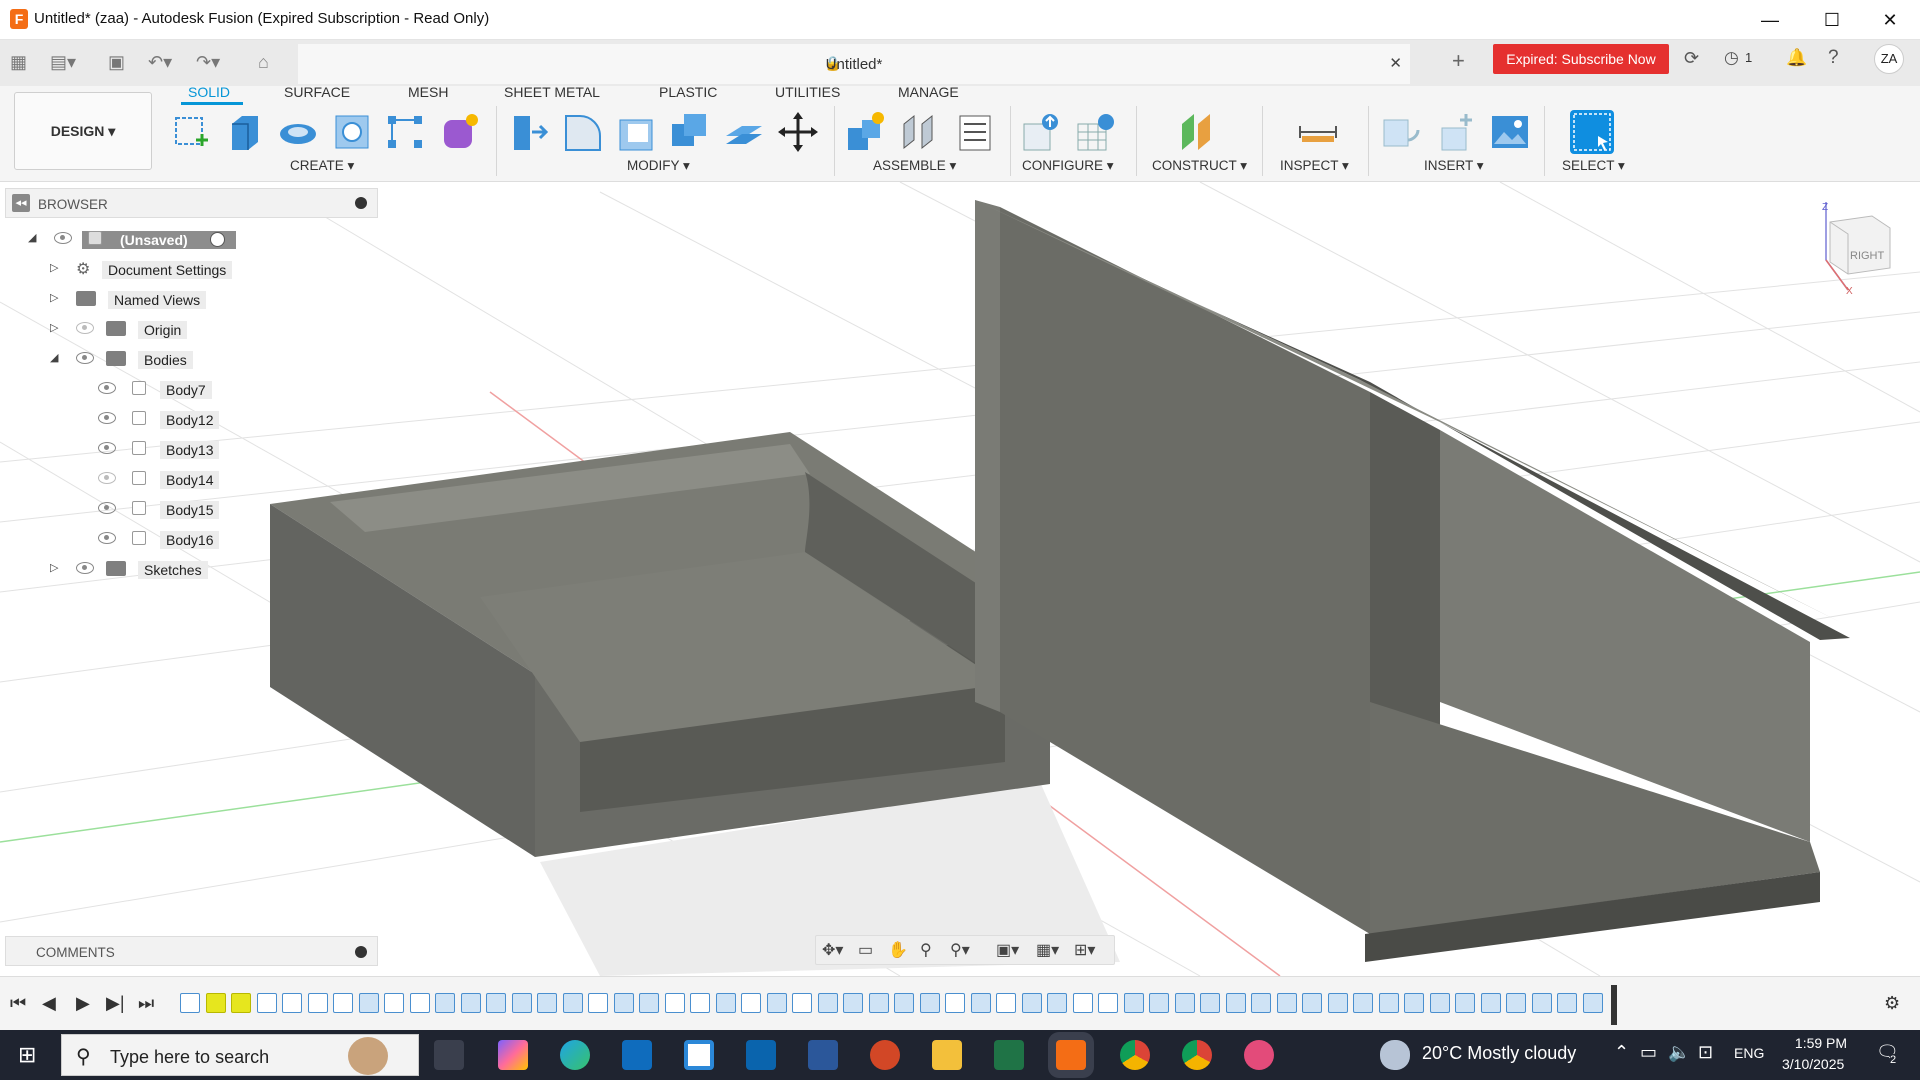 The height and width of the screenshot is (1080, 1920). What do you see at coordinates (190, 299) in the screenshot?
I see `browser-item-named-views: ▷ Named Views` at bounding box center [190, 299].